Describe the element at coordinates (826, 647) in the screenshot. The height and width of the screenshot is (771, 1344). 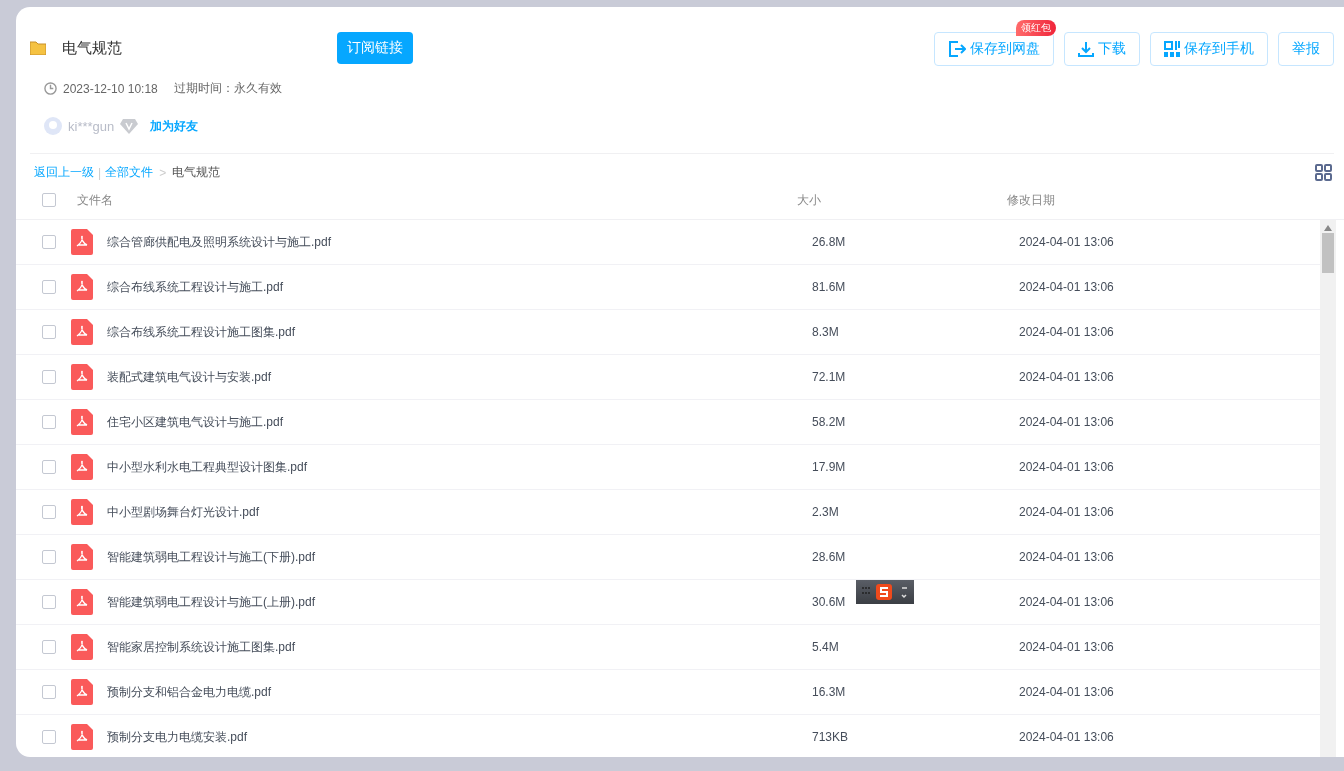
I see `file-size: 5.4M` at that location.